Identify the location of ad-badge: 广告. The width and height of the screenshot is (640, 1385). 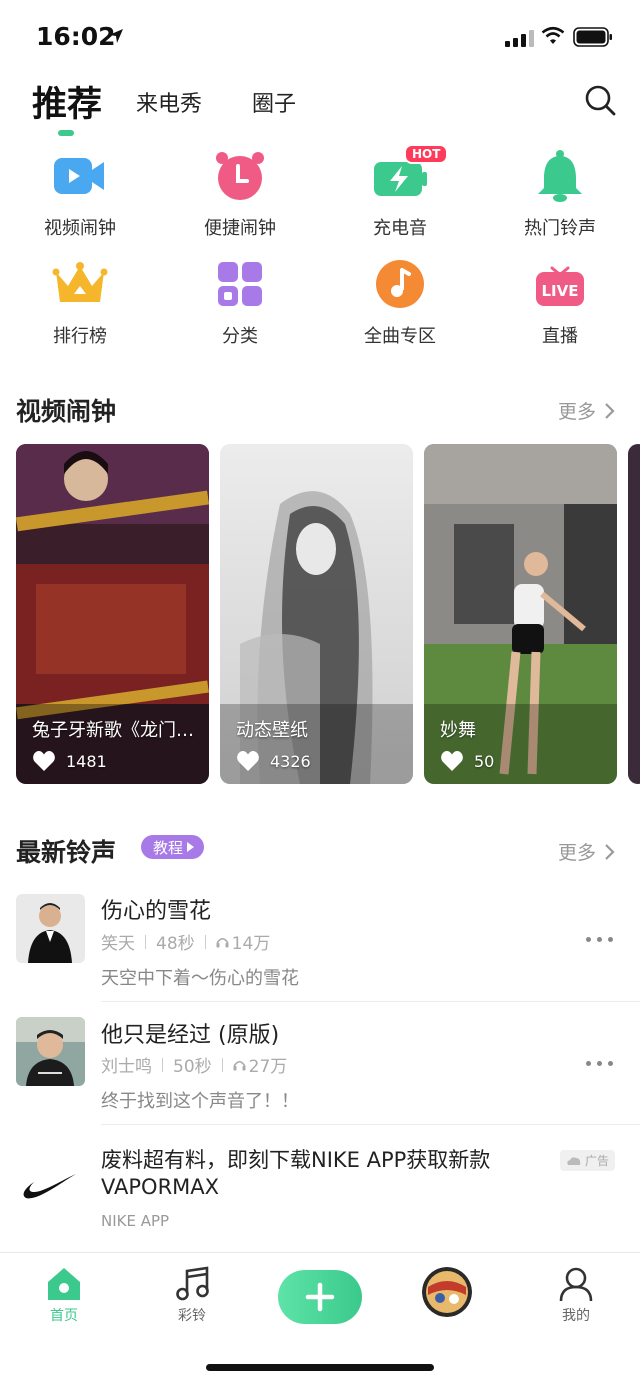
(588, 1160).